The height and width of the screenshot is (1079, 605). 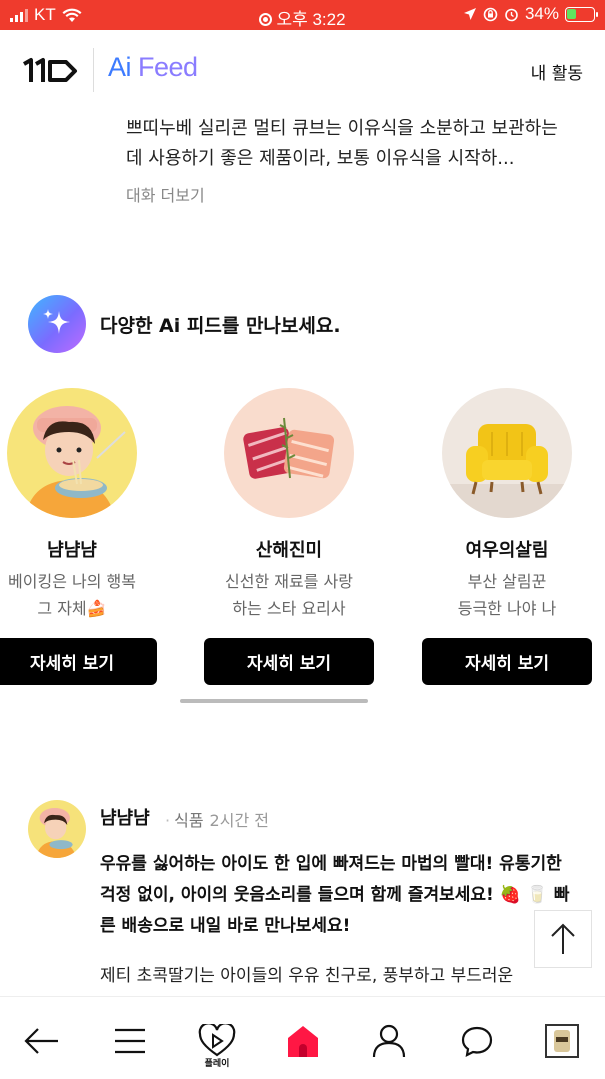 What do you see at coordinates (507, 536) in the screenshot?
I see `feed-card-yeouui-salim: 여우의살림 부산 살림꾼 등극한 나야 나 자세히 보기` at bounding box center [507, 536].